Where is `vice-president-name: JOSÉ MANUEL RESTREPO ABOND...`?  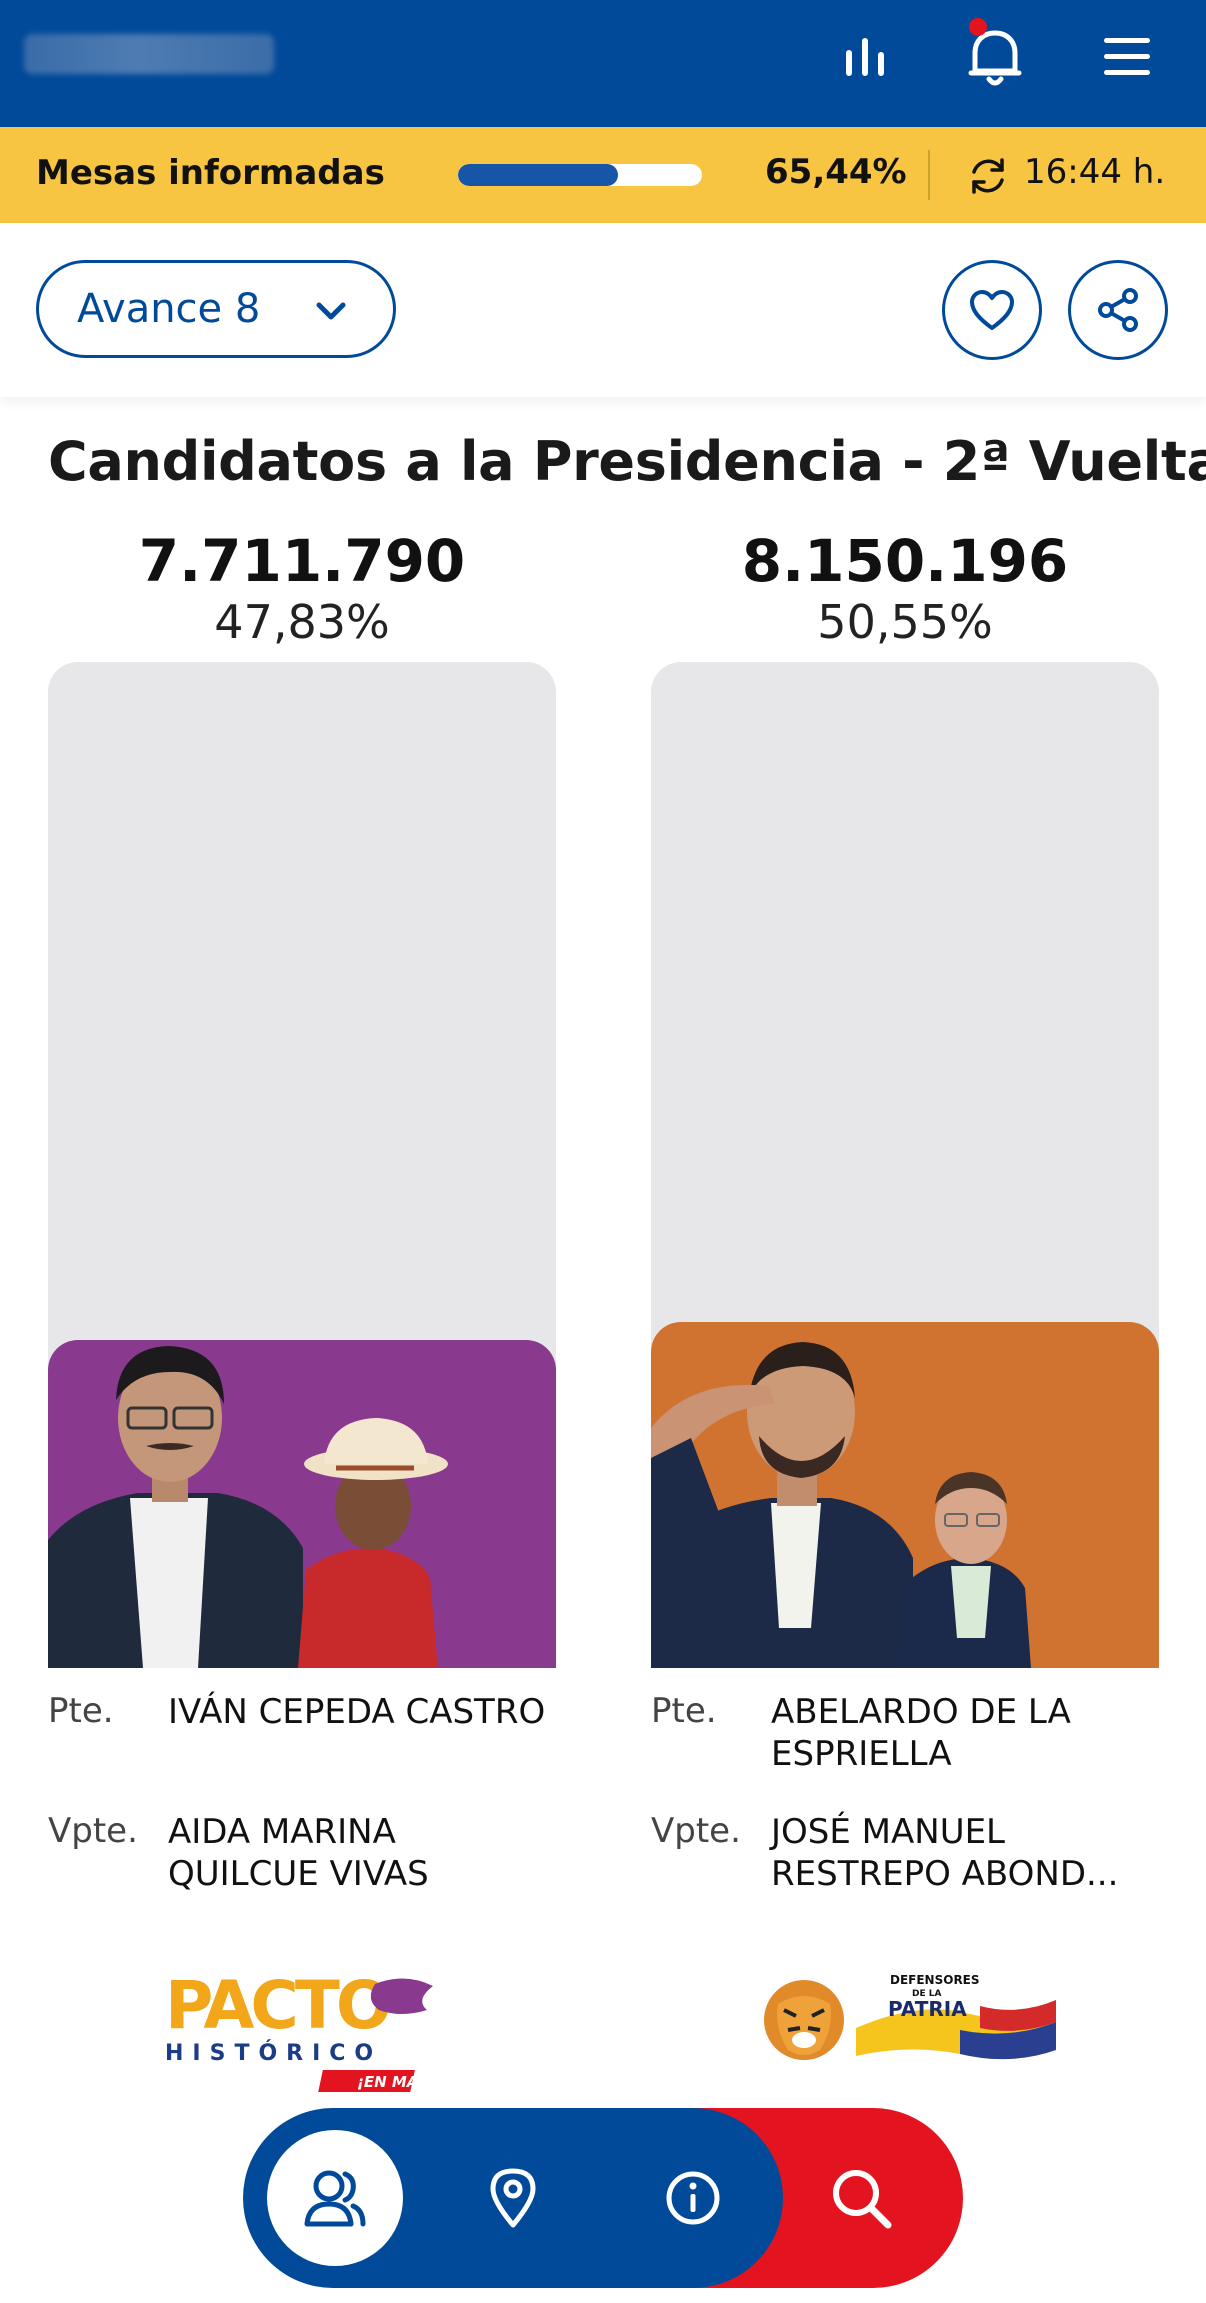
vice-president-name: JOSÉ MANUEL RESTREPO ABOND... is located at coordinates (945, 1853).